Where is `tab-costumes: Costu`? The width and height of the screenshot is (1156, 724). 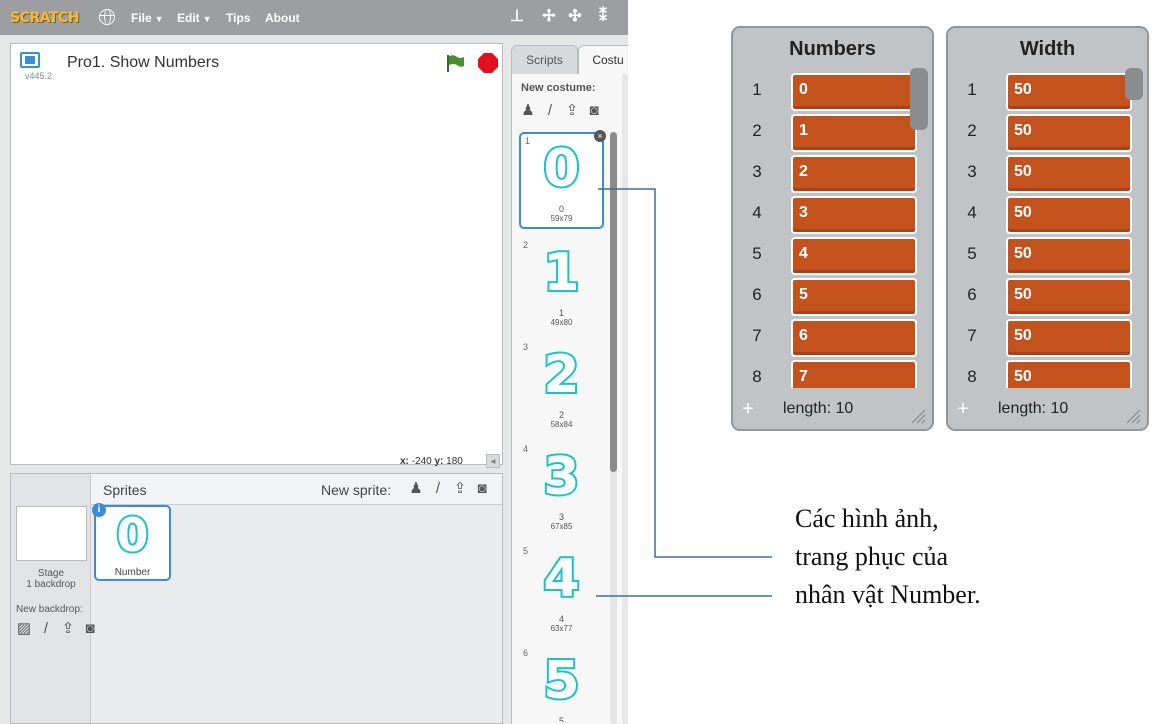 tab-costumes: Costu is located at coordinates (603, 60).